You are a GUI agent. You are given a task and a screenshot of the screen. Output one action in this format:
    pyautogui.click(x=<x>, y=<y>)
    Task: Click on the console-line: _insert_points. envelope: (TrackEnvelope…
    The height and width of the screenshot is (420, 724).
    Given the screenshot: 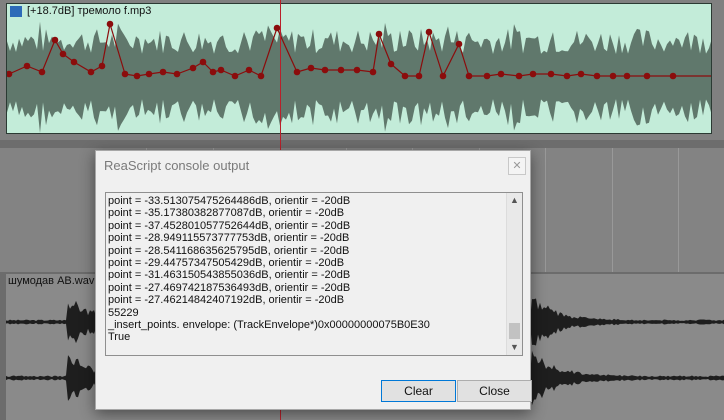 What is the action you would take?
    pyautogui.click(x=269, y=325)
    